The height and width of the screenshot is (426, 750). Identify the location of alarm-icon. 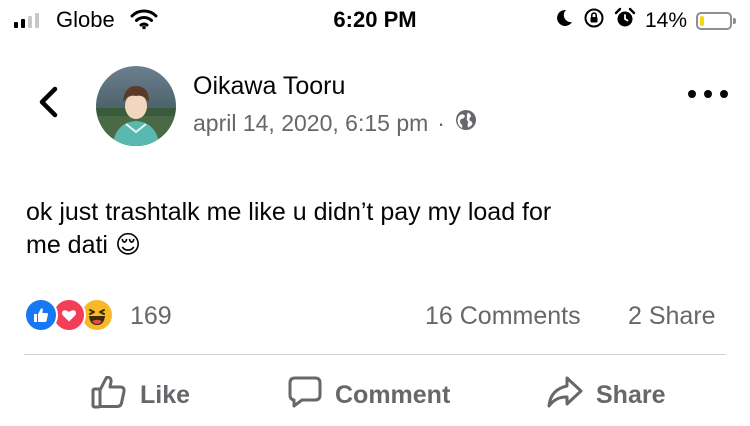
(625, 20).